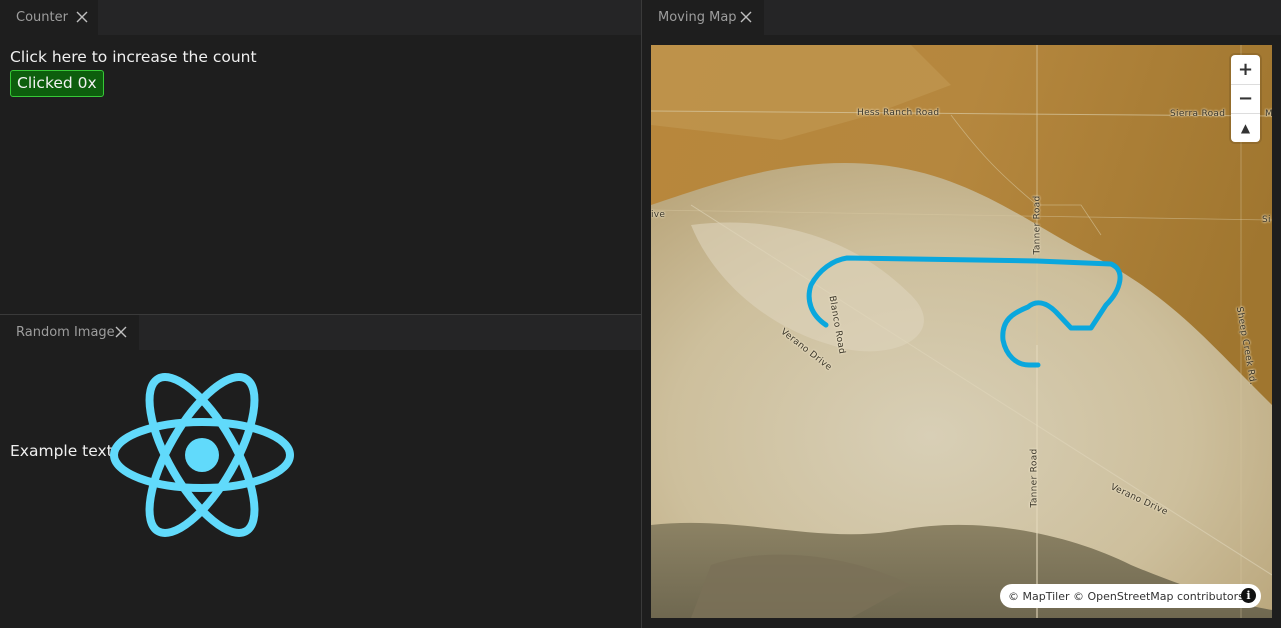 The image size is (1281, 628). Describe the element at coordinates (1266, 220) in the screenshot. I see `road-label: Si` at that location.